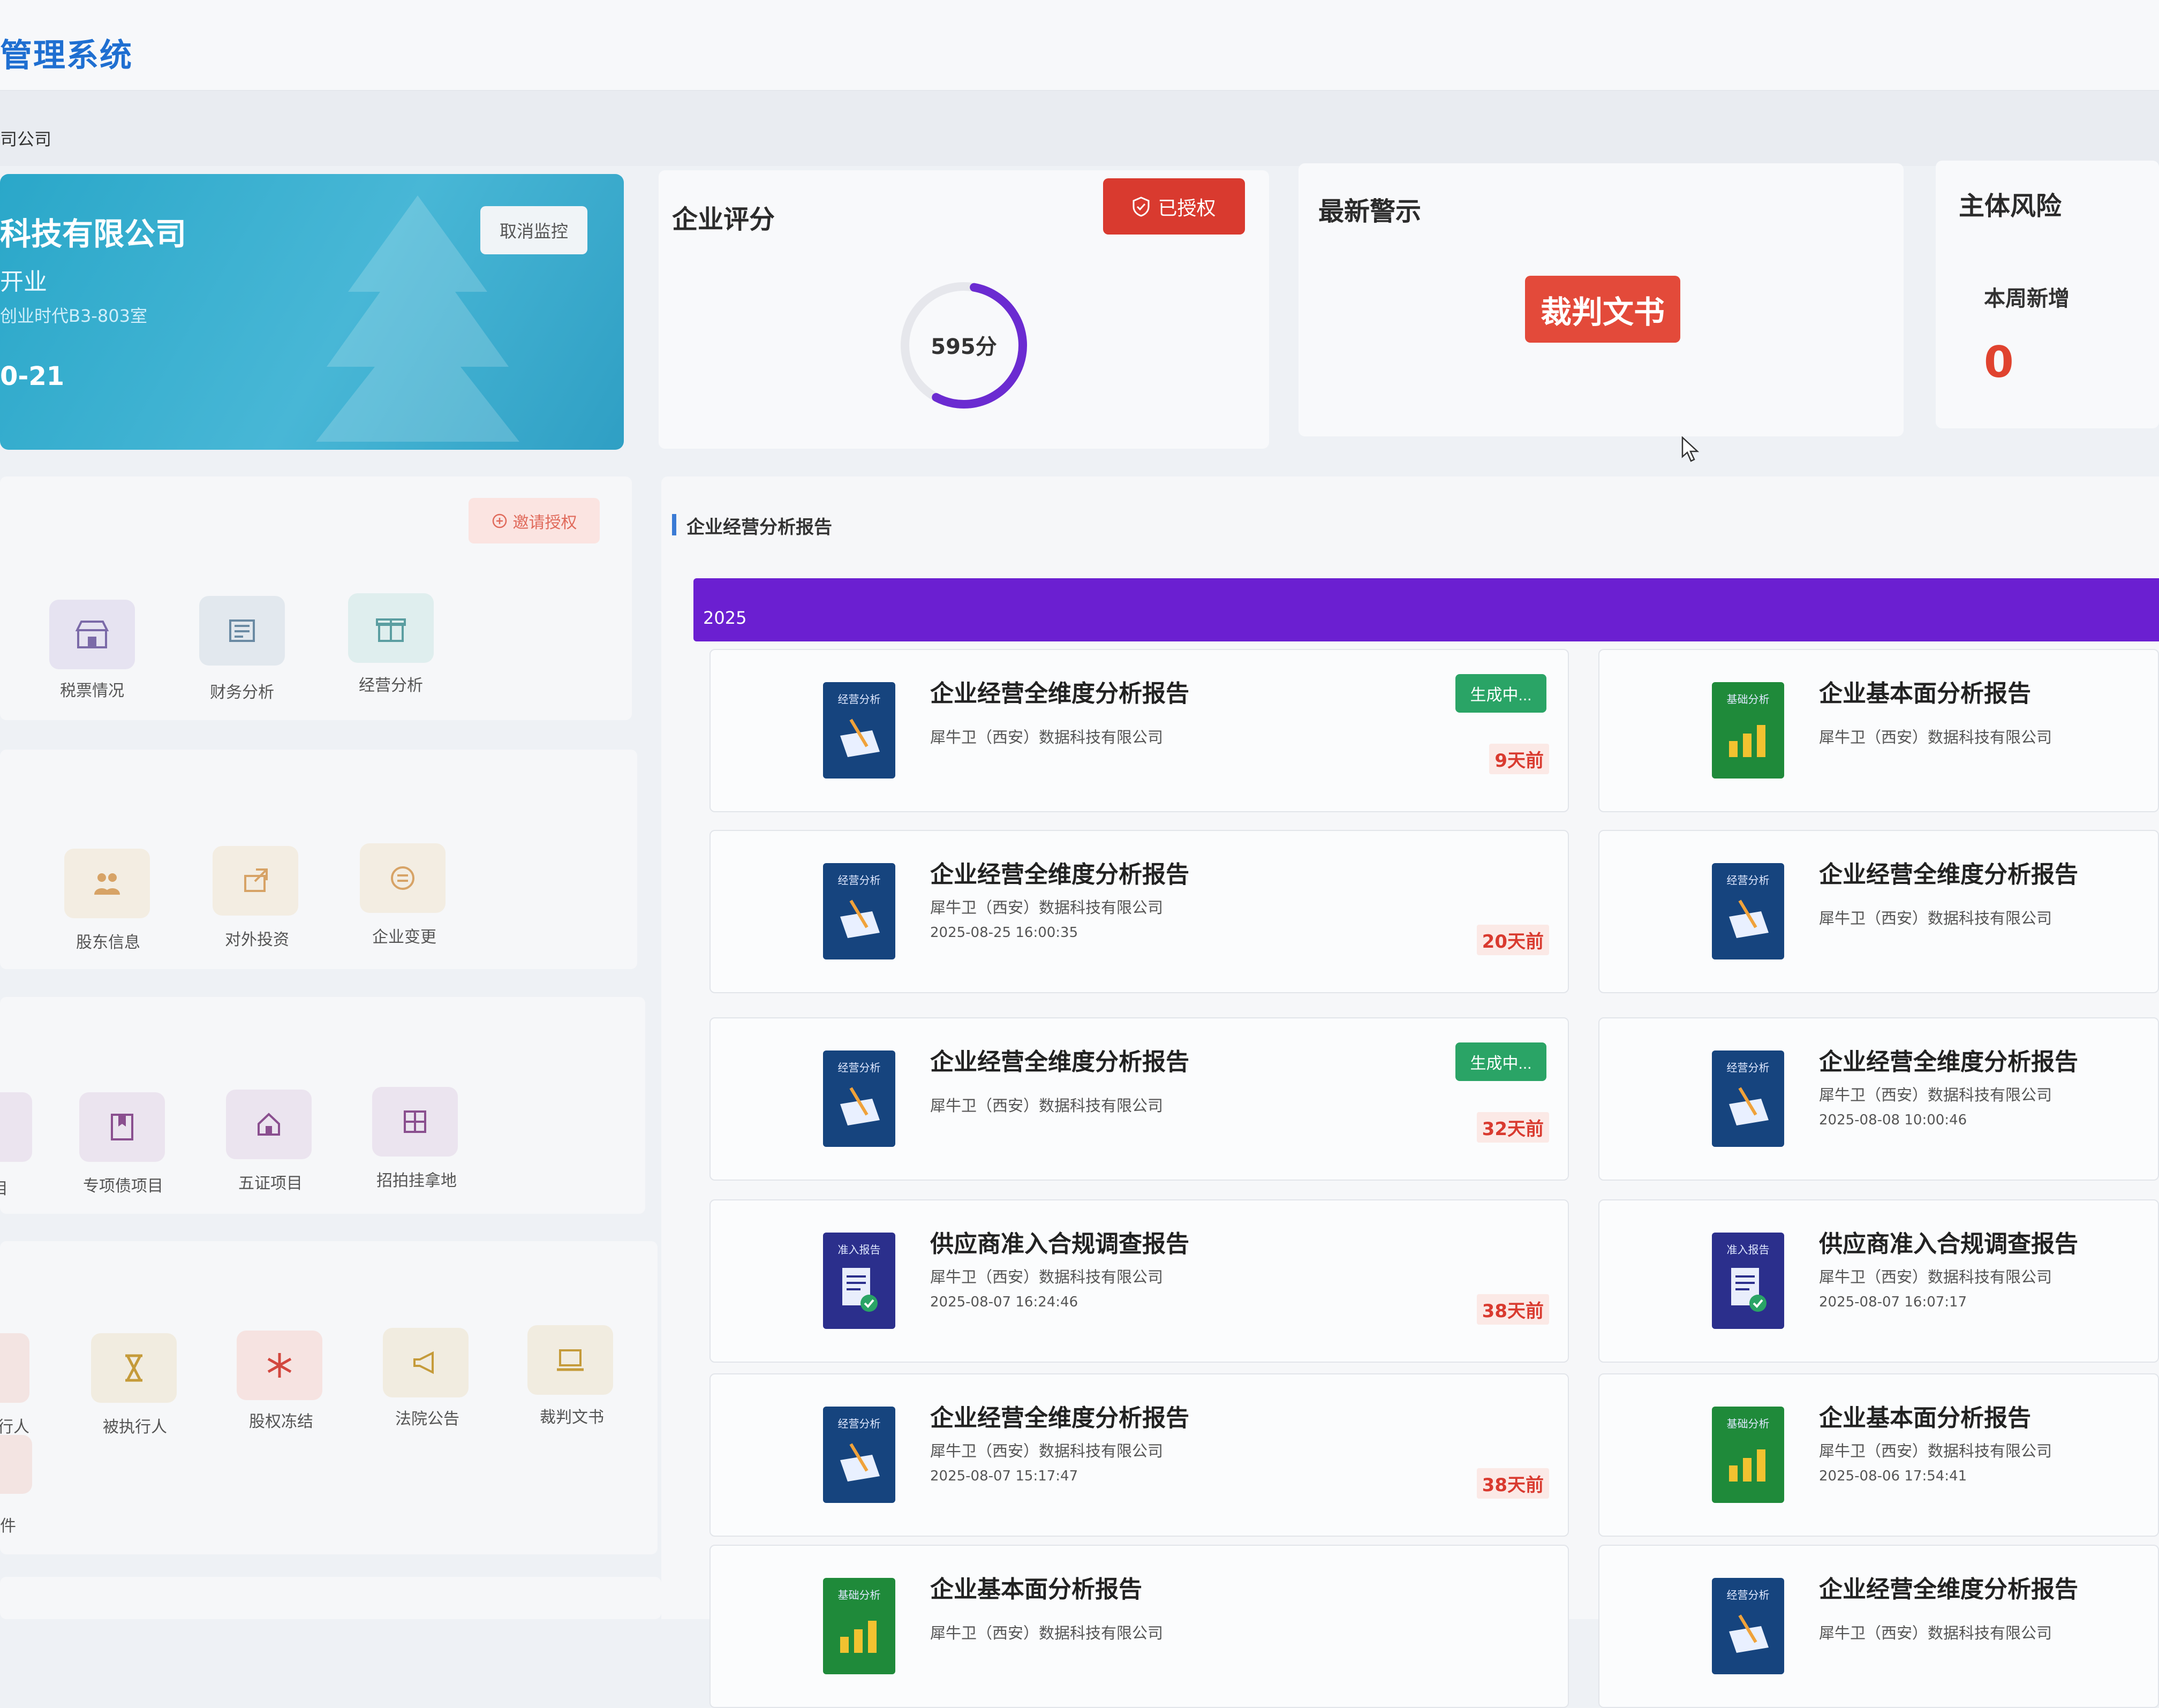  What do you see at coordinates (759, 527) in the screenshot?
I see `report-section-title: 企业经营分析报告` at bounding box center [759, 527].